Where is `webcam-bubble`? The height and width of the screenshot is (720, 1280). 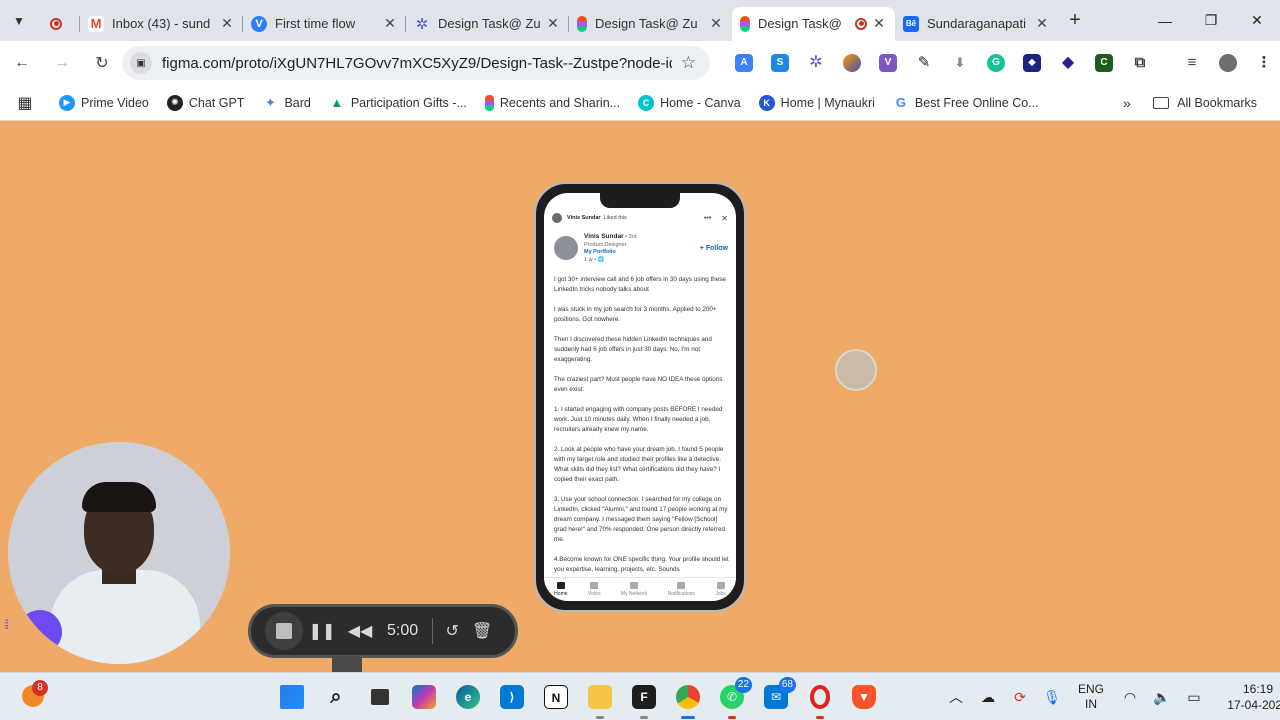
webcam-bubble is located at coordinates (119, 553).